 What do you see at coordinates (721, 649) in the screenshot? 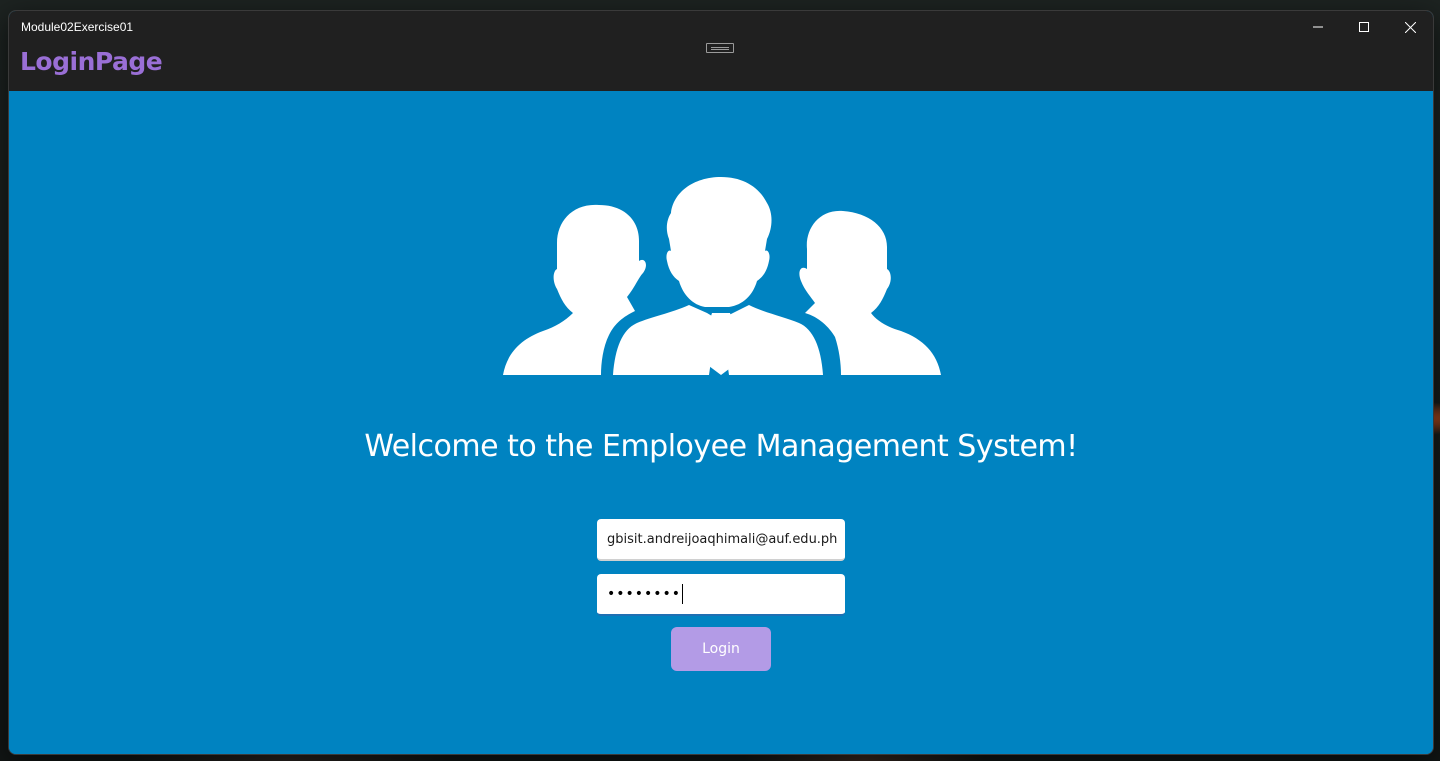
I see `login-button: Login` at bounding box center [721, 649].